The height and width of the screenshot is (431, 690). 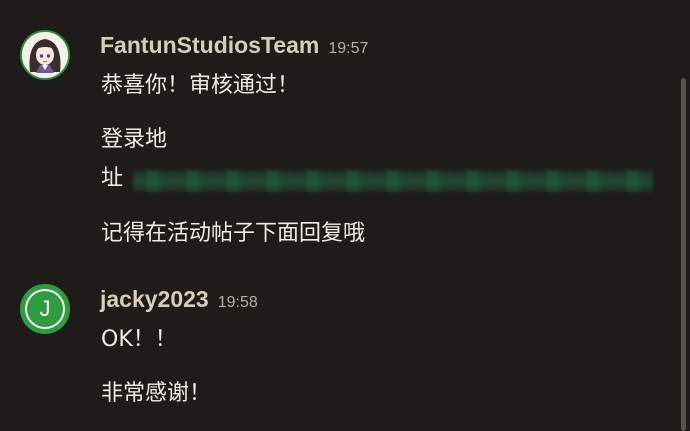 What do you see at coordinates (139, 339) in the screenshot?
I see `message-text: OK！！` at bounding box center [139, 339].